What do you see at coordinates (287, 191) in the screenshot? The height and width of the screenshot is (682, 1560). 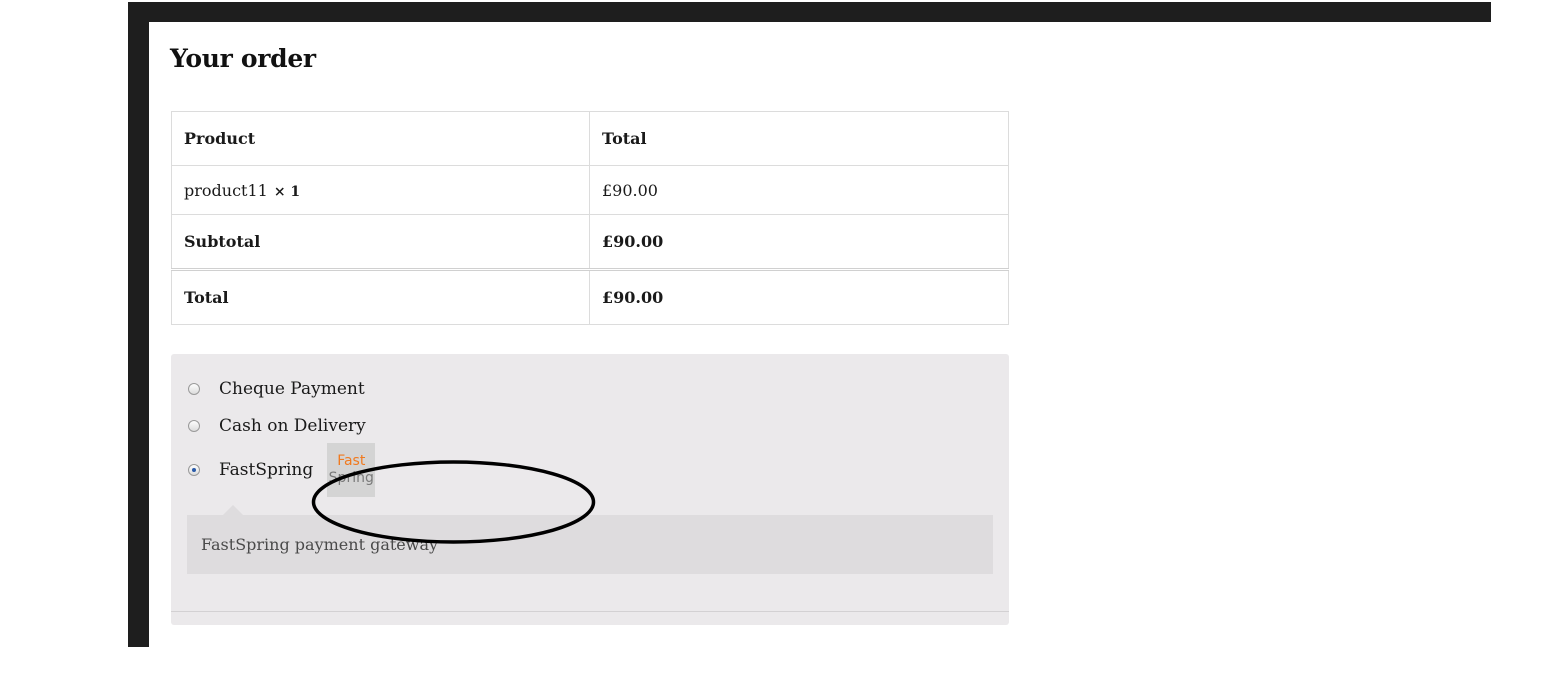 I see `product-quantity: × 1` at bounding box center [287, 191].